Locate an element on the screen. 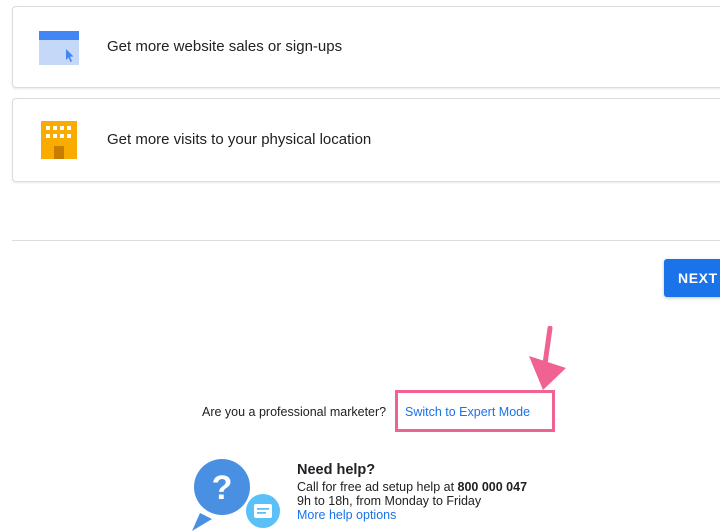 The height and width of the screenshot is (531, 720). annotation-arrow-icon is located at coordinates (547, 358).